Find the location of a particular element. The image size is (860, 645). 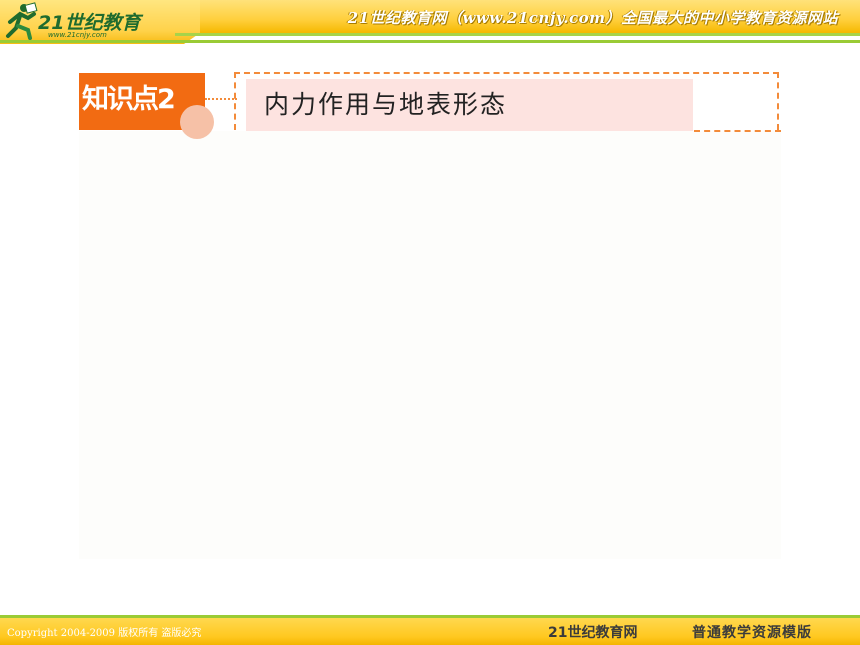

footer-tagline: 普通教学资源模版 is located at coordinates (752, 633).